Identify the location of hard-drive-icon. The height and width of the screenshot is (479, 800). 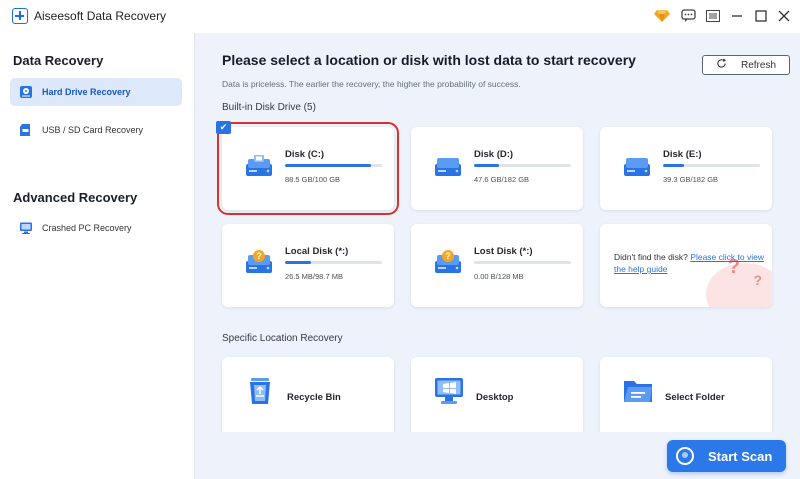
(26, 92).